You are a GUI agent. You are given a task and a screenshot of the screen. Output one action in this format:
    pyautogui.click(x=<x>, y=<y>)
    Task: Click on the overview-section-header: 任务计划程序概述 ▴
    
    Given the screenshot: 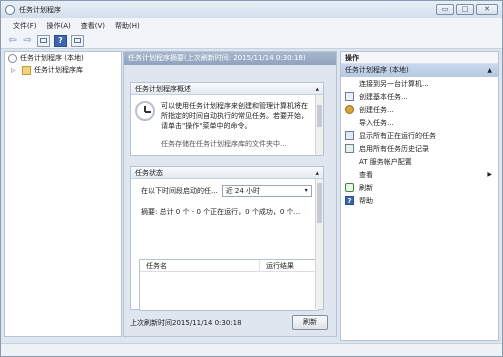 What is the action you would take?
    pyautogui.click(x=227, y=89)
    